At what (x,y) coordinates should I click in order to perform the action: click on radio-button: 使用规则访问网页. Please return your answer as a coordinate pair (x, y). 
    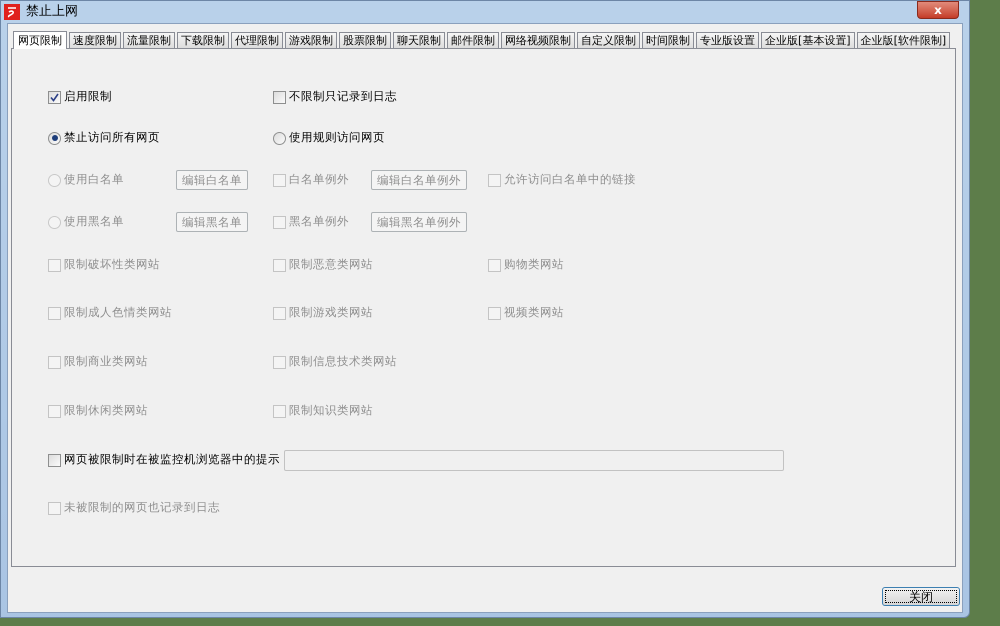
    Looking at the image, I should click on (329, 138).